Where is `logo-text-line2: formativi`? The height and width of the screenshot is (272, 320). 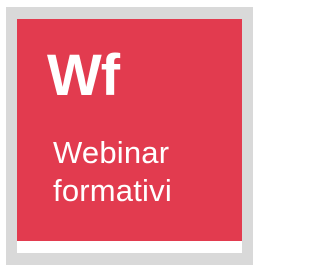 logo-text-line2: formativi is located at coordinates (112, 190).